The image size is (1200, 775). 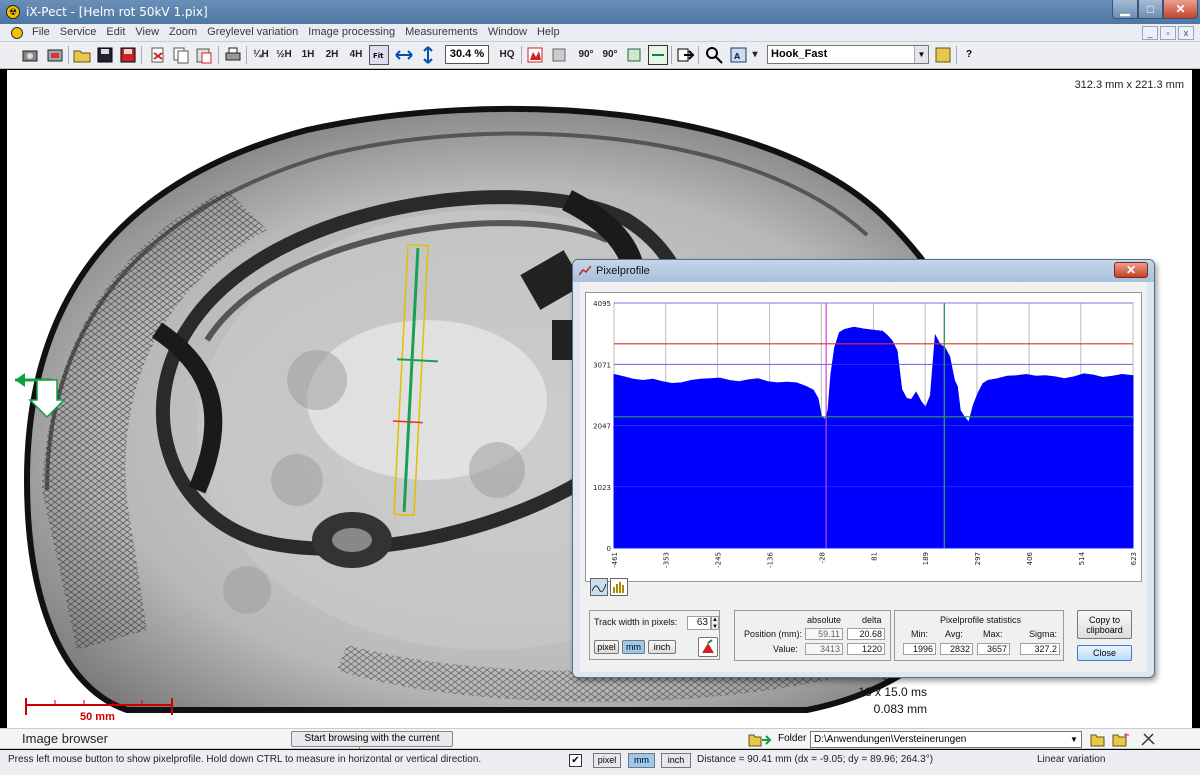 What do you see at coordinates (718, 560) in the screenshot?
I see `x-tick-label: -245` at bounding box center [718, 560].